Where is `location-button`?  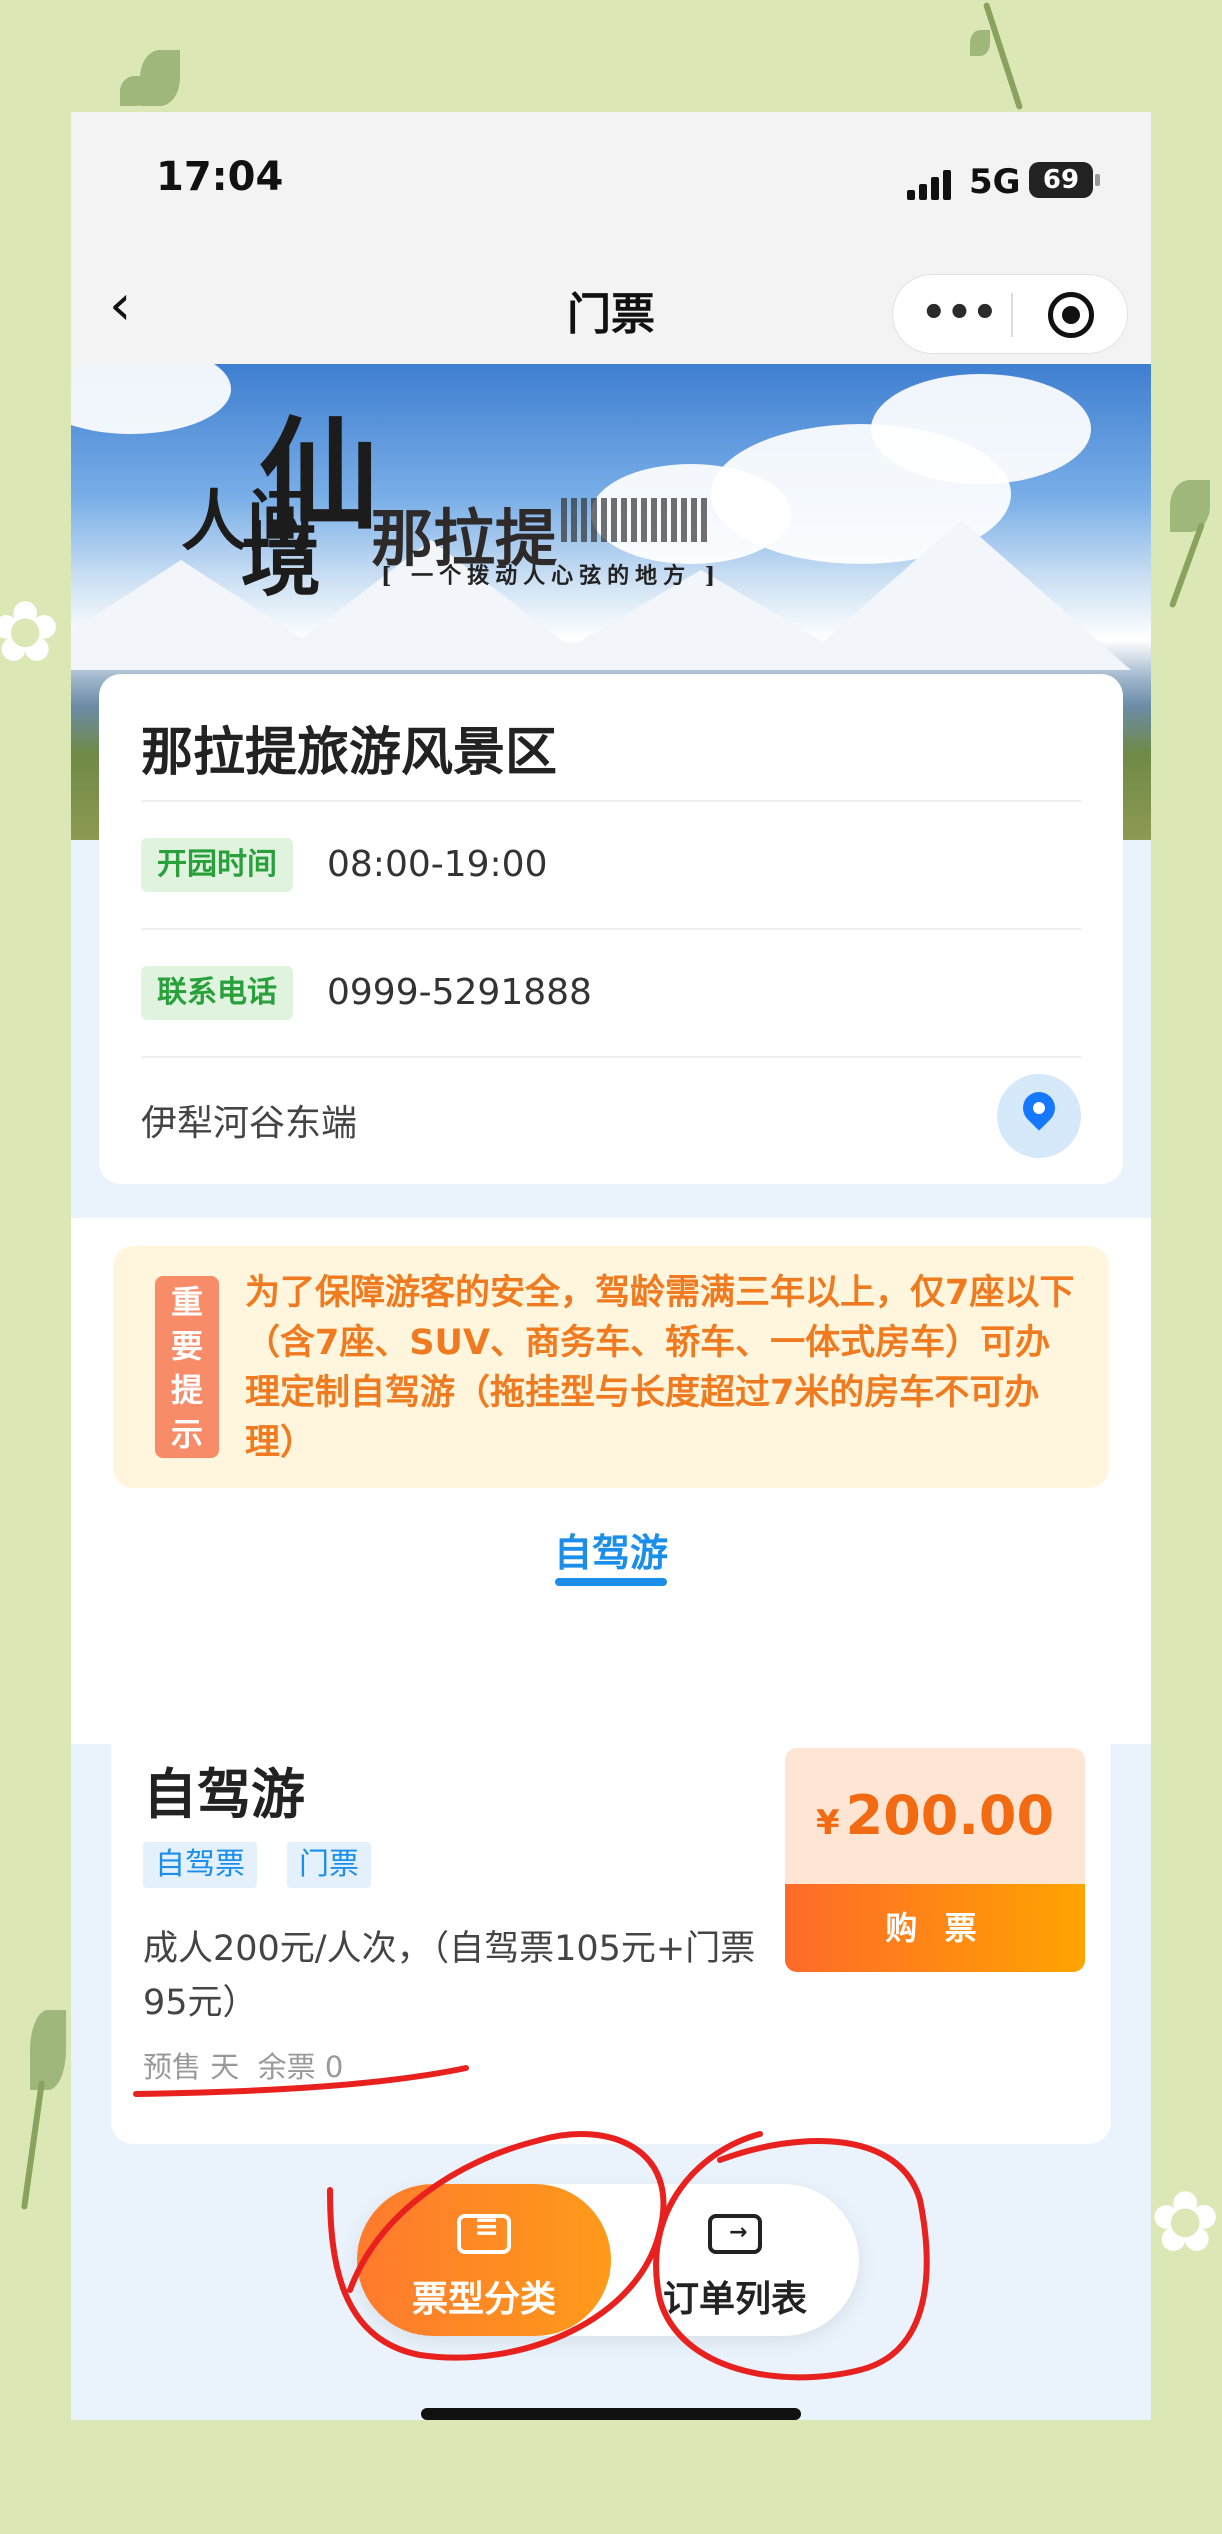 location-button is located at coordinates (1039, 1116).